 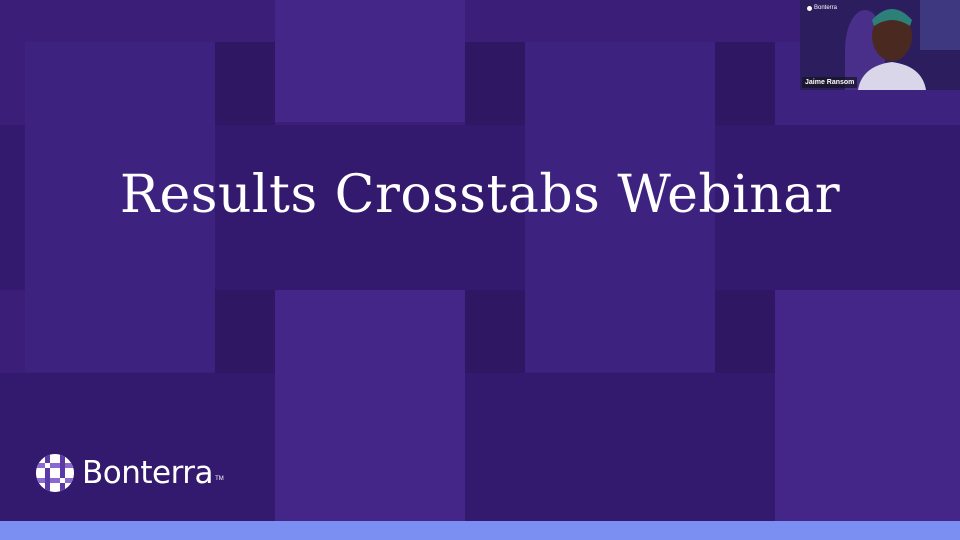 I want to click on slide-title: Results Crosstabs Webinar, so click(x=480, y=195).